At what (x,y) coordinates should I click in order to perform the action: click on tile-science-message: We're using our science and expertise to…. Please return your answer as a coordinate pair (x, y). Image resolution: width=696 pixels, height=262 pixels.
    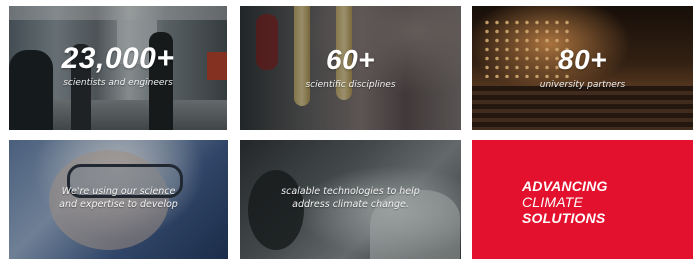
    Looking at the image, I should click on (118, 199).